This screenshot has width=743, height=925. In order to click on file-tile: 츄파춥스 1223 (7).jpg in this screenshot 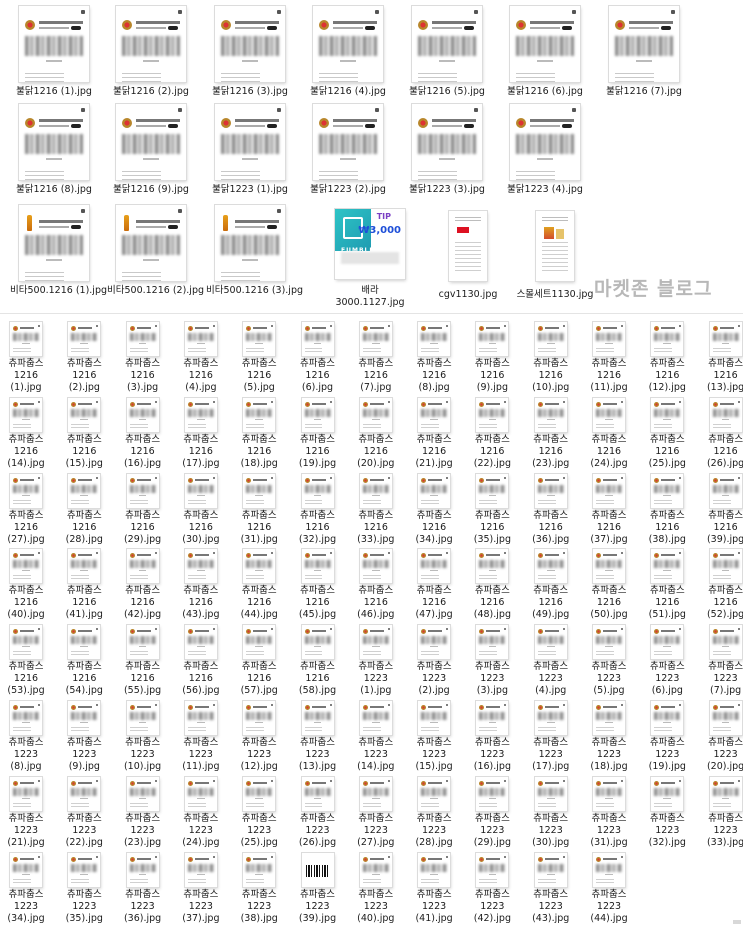, I will do `click(721, 661)`.